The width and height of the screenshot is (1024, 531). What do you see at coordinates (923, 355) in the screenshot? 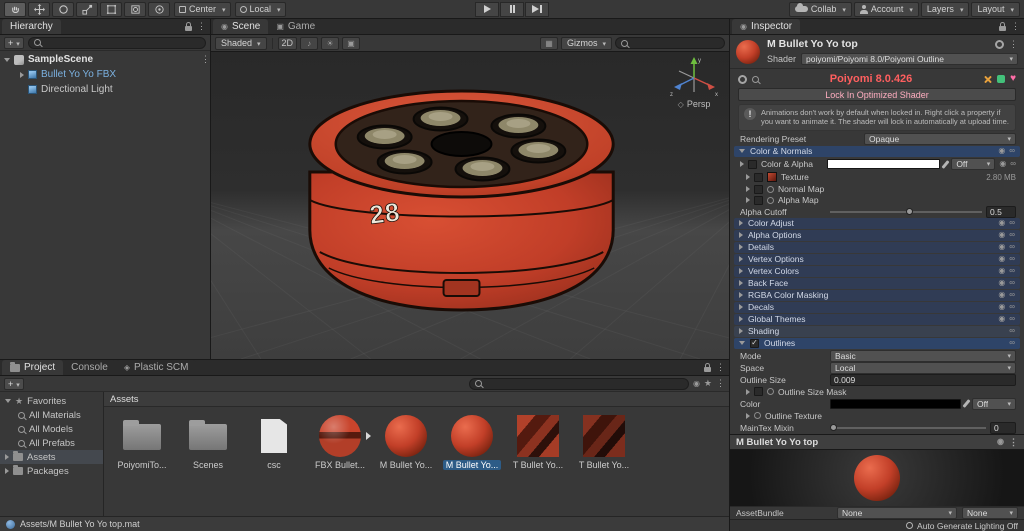
I see `outline-mode-dropdown: Basic` at bounding box center [923, 355].